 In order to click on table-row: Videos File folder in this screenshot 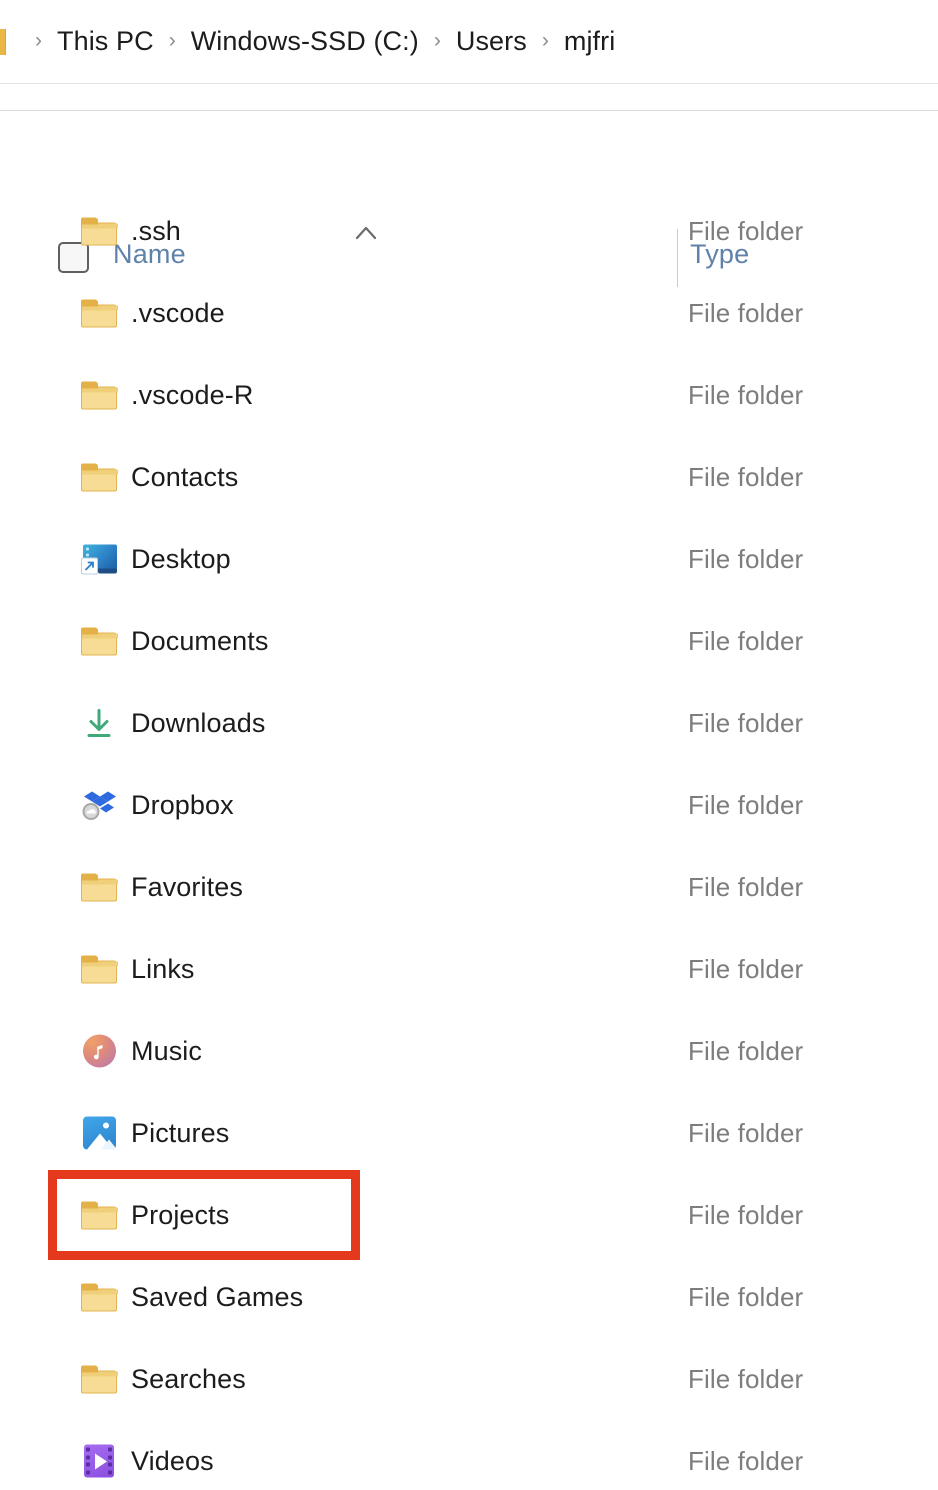, I will do `click(469, 1455)`.